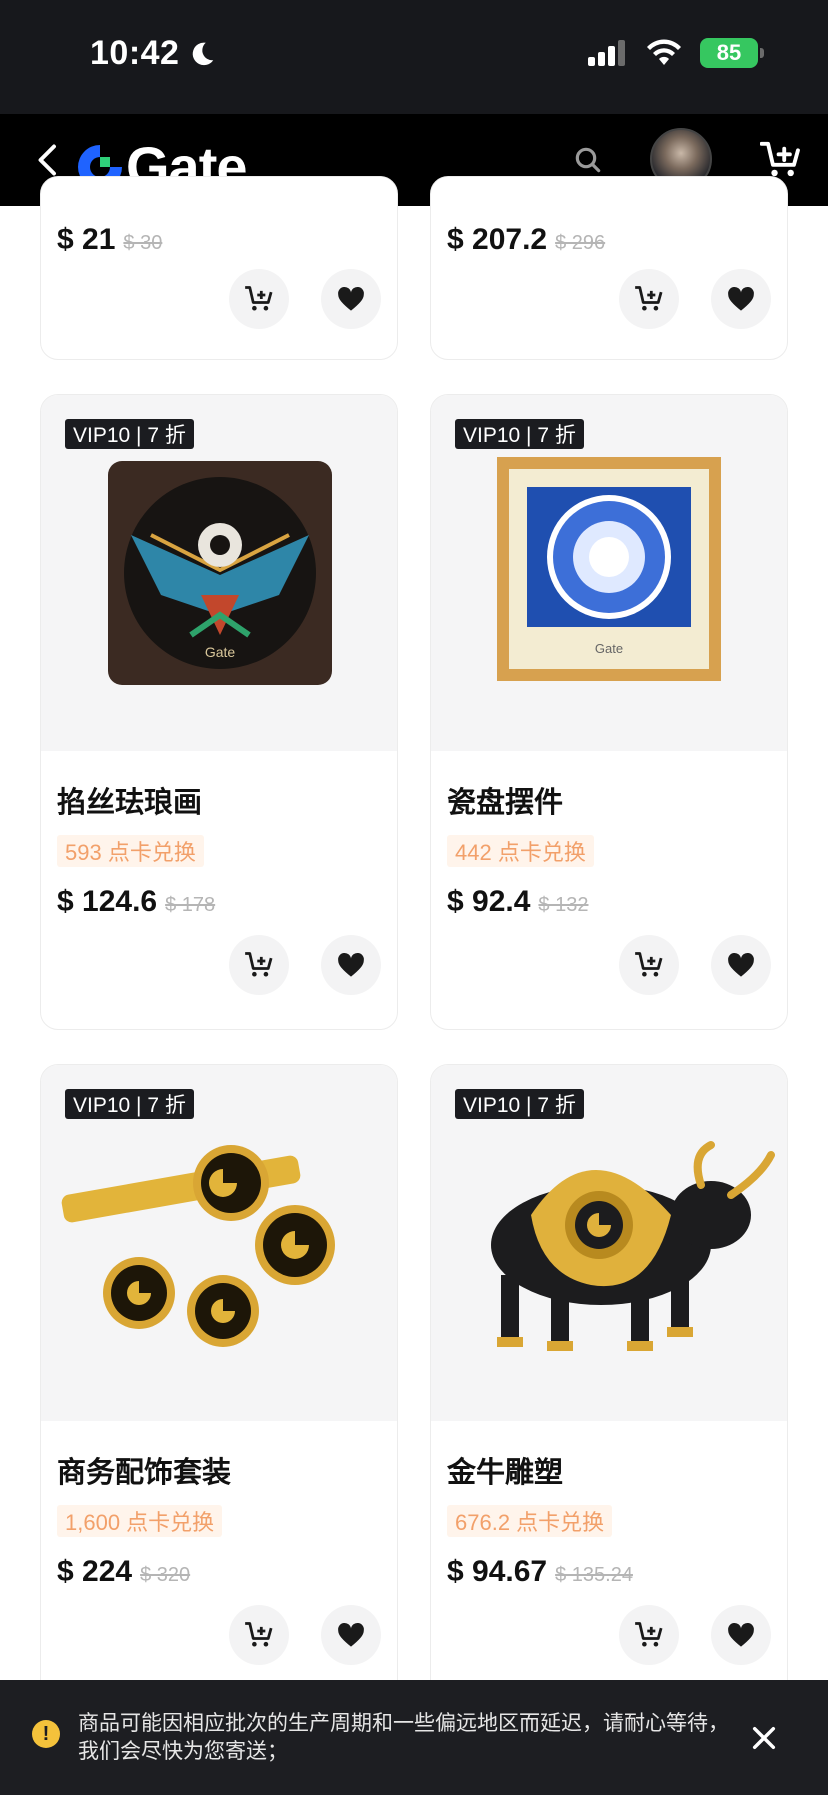  I want to click on price-row: $ 94.67 $ 135.24, so click(540, 1572).